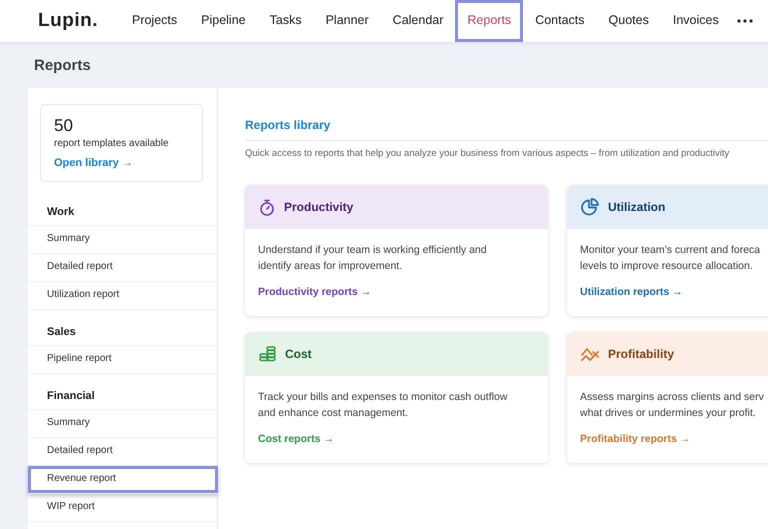 The width and height of the screenshot is (768, 529). What do you see at coordinates (122, 332) in the screenshot?
I see `section-heading: Sales` at bounding box center [122, 332].